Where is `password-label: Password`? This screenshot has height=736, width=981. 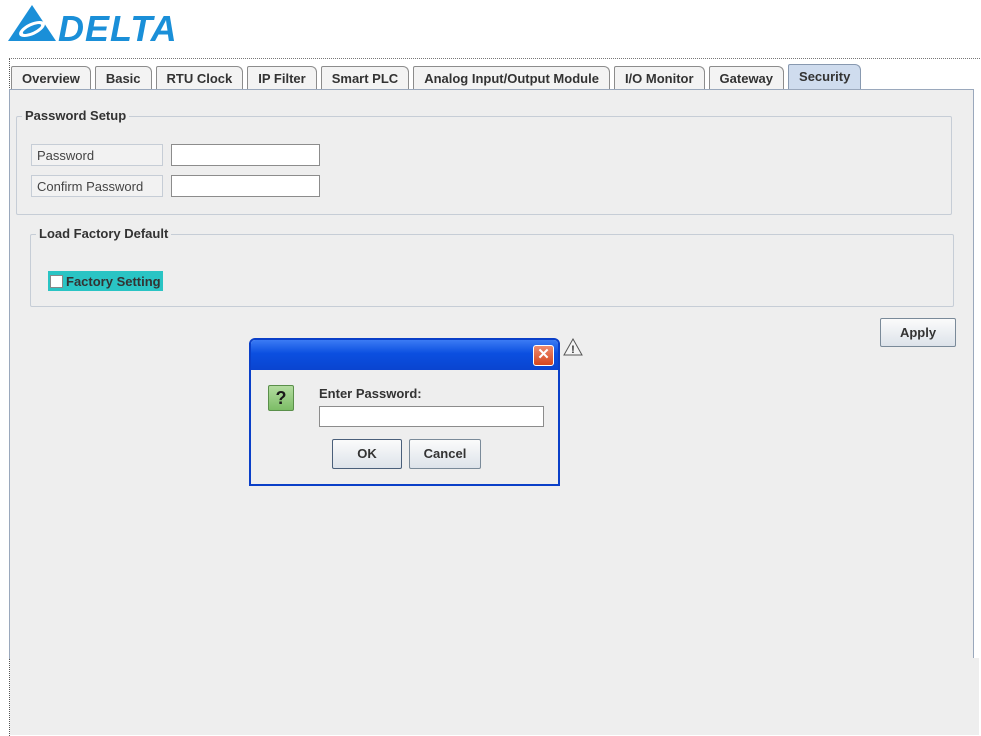
password-label: Password is located at coordinates (97, 155).